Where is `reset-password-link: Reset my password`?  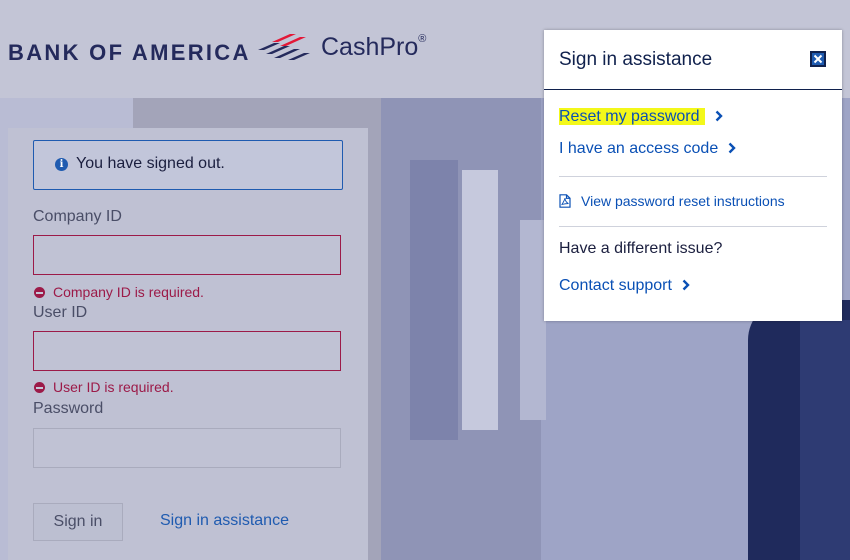 reset-password-link: Reset my password is located at coordinates (641, 117).